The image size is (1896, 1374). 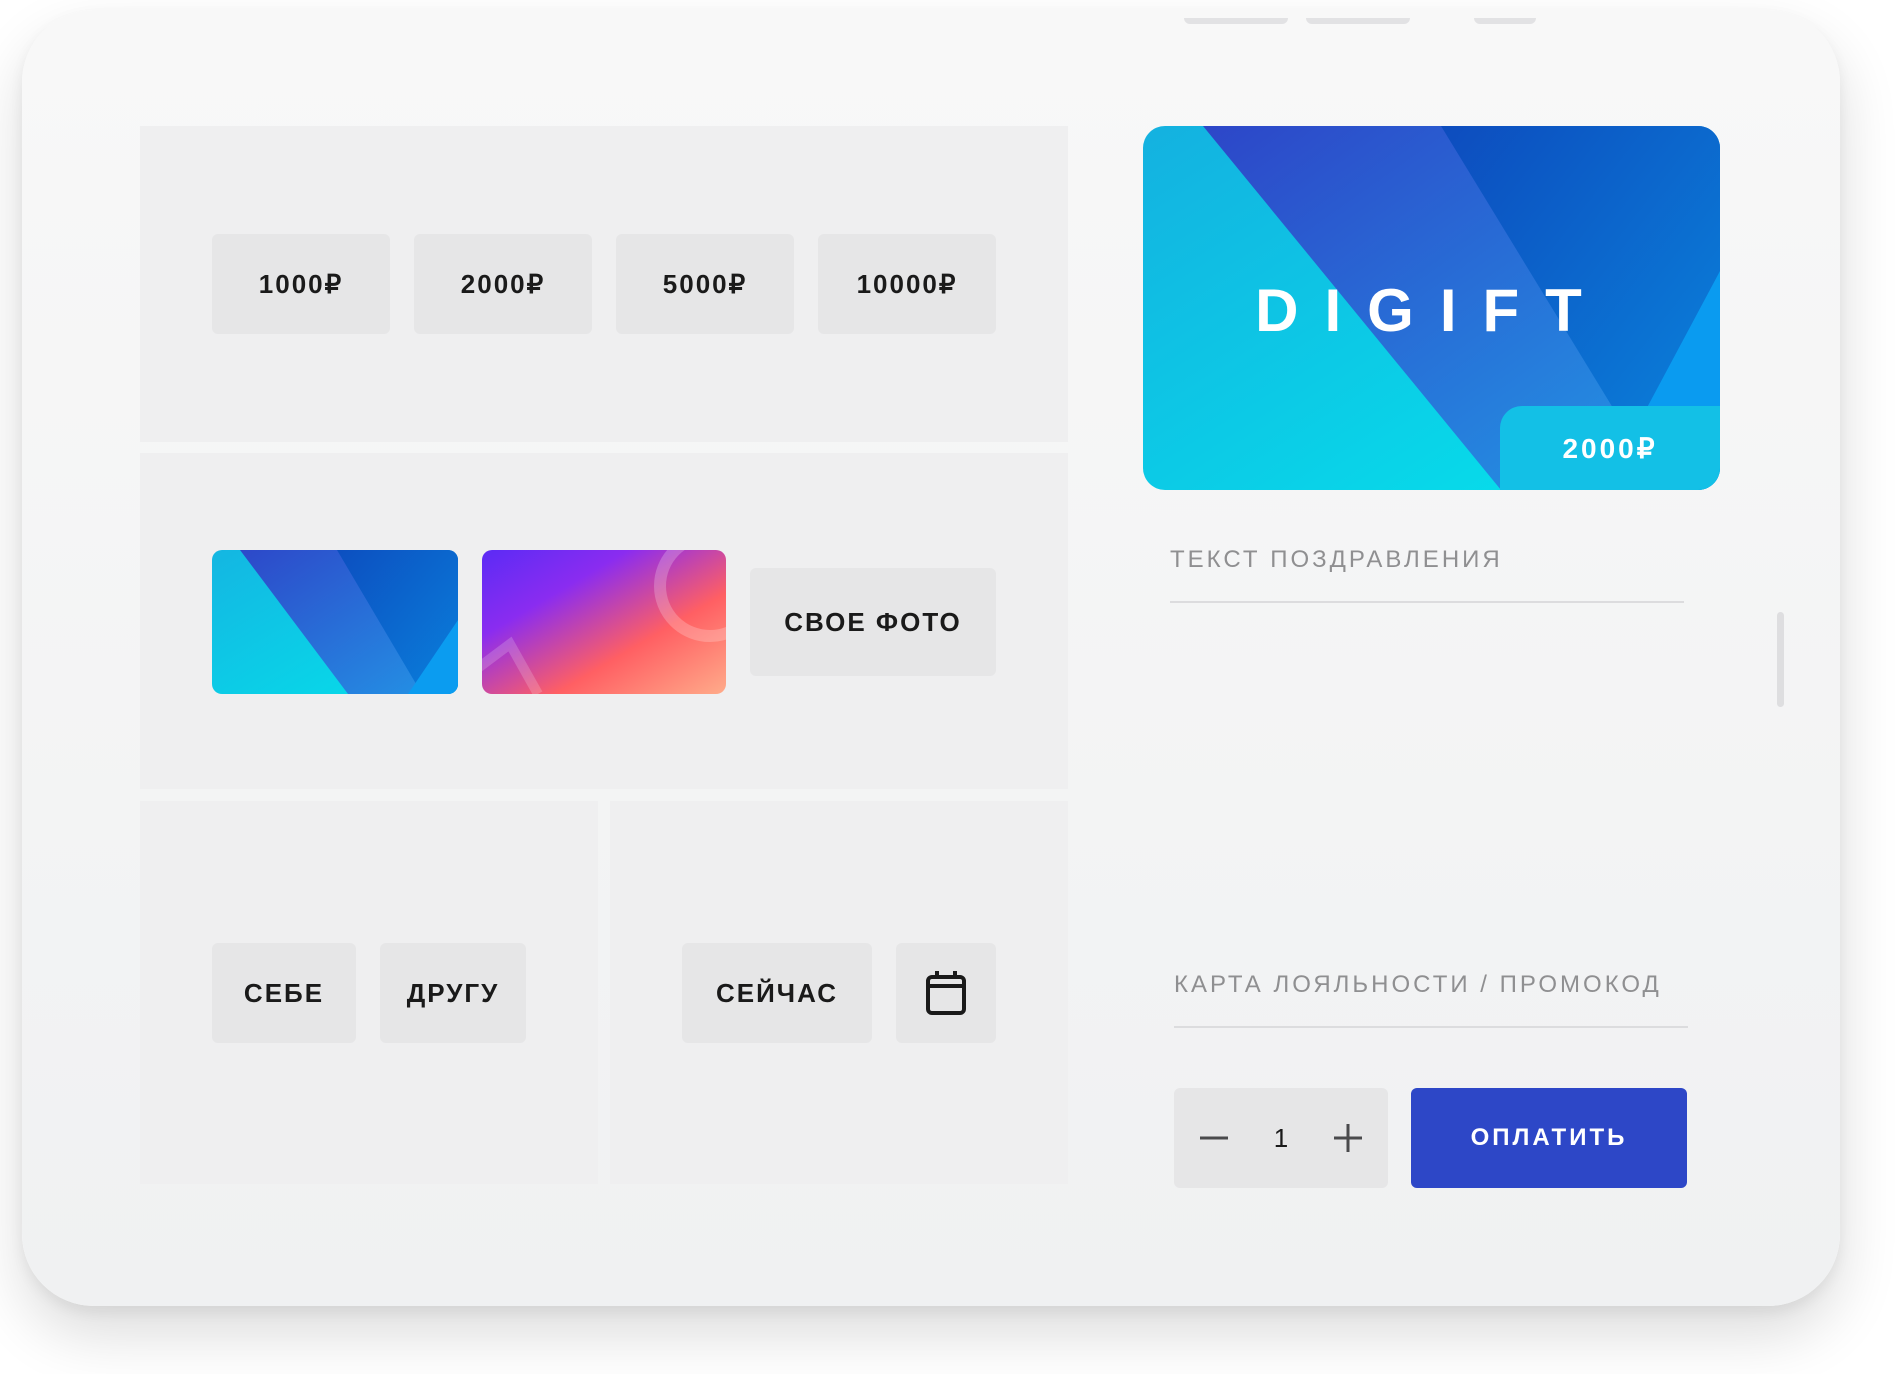 What do you see at coordinates (1427, 602) in the screenshot?
I see `greeting-underline` at bounding box center [1427, 602].